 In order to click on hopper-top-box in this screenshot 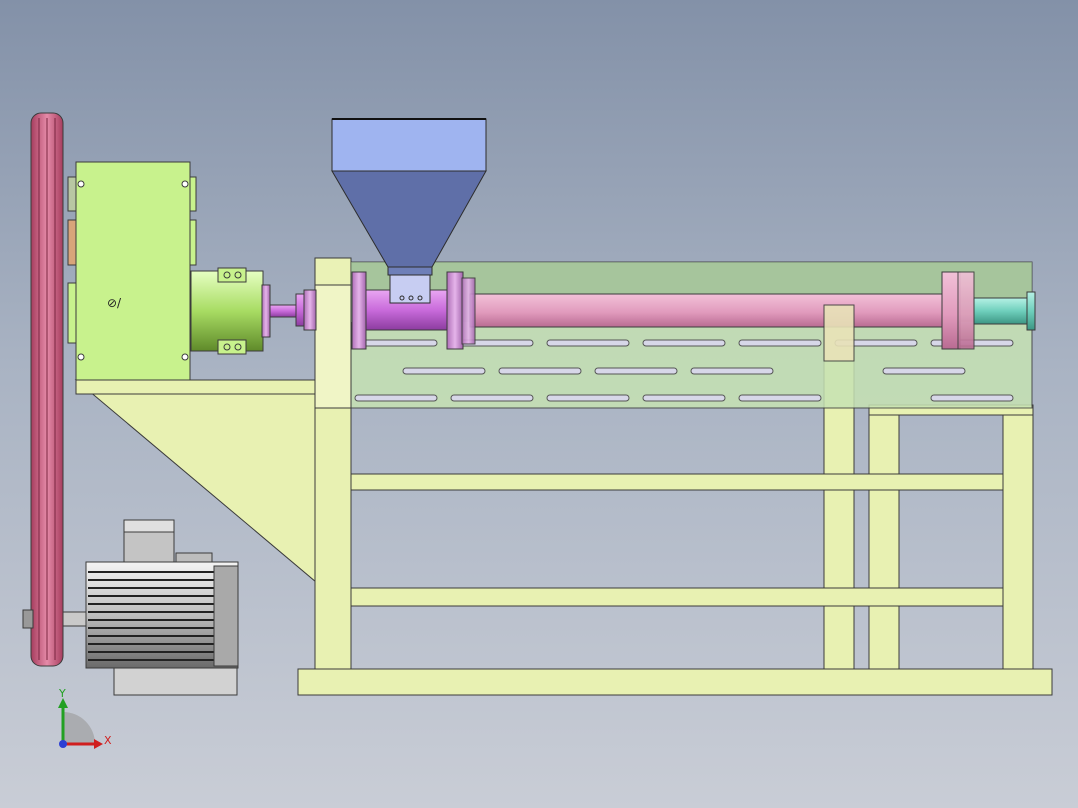, I will do `click(409, 145)`.